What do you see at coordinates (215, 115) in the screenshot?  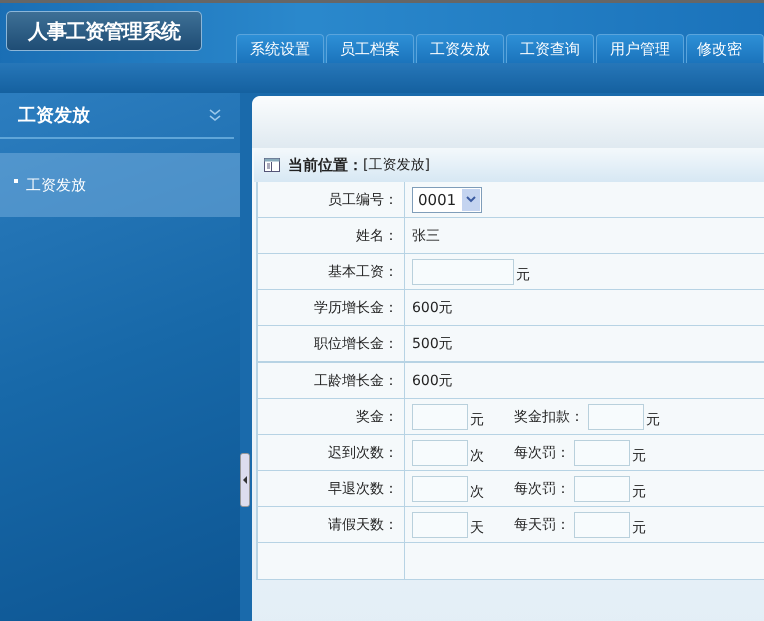 I see `double-chevron-icon` at bounding box center [215, 115].